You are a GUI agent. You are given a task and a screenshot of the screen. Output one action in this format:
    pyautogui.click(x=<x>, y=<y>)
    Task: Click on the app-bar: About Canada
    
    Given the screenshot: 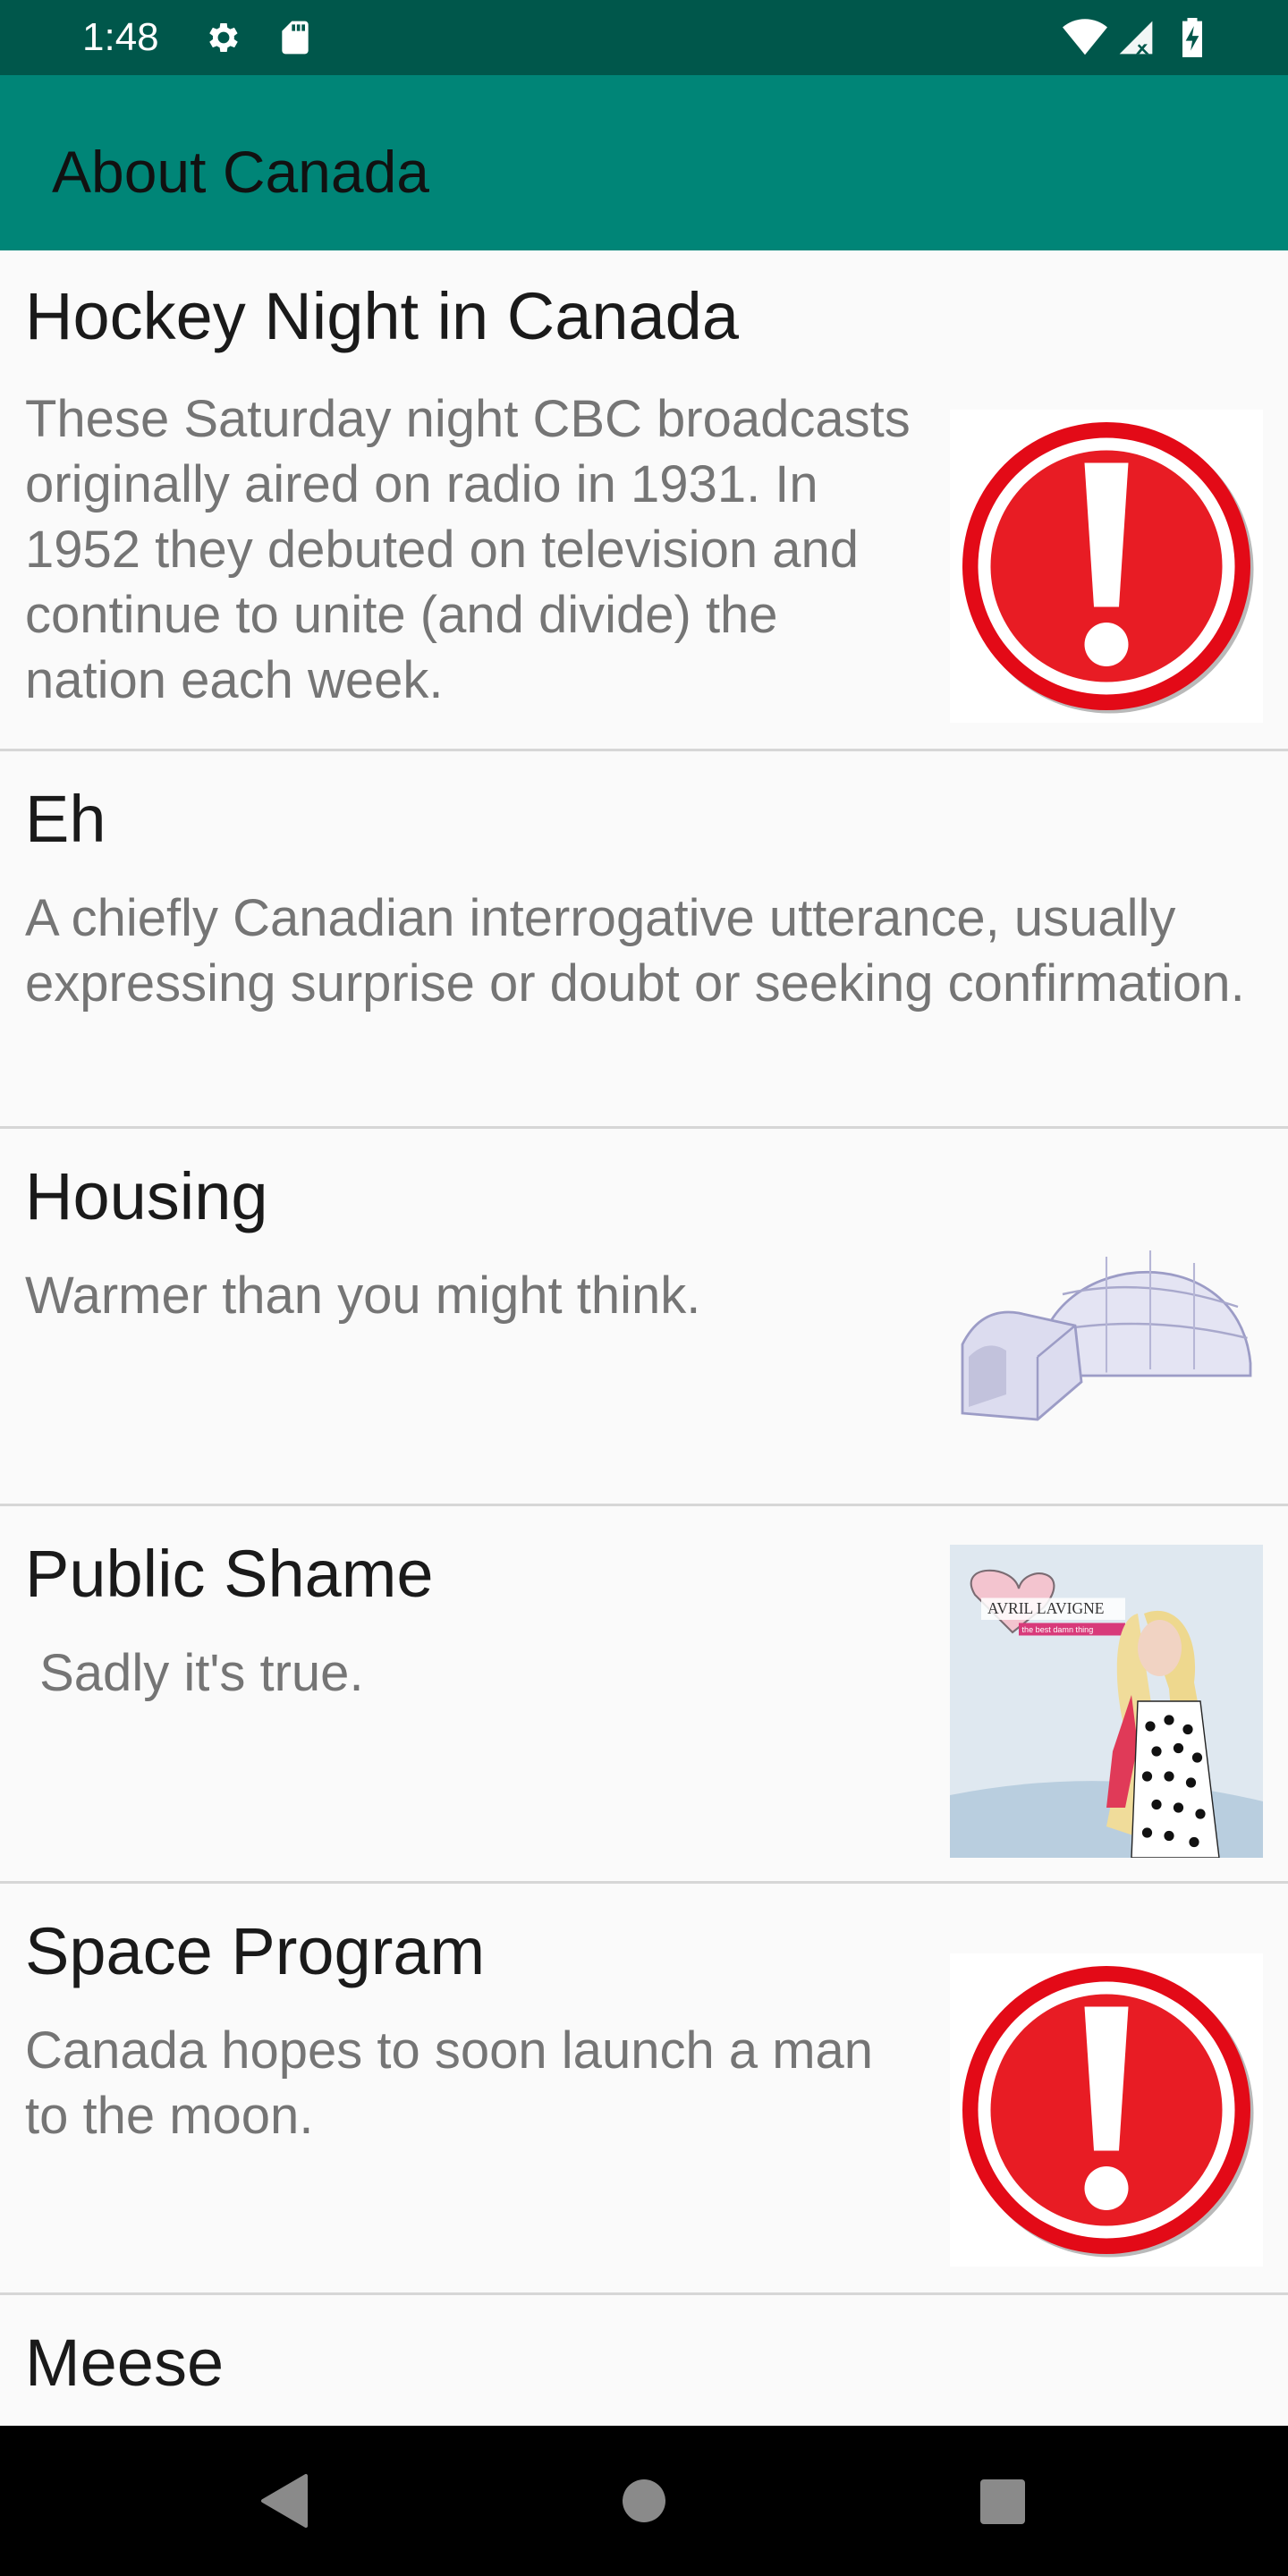 What is the action you would take?
    pyautogui.click(x=644, y=162)
    